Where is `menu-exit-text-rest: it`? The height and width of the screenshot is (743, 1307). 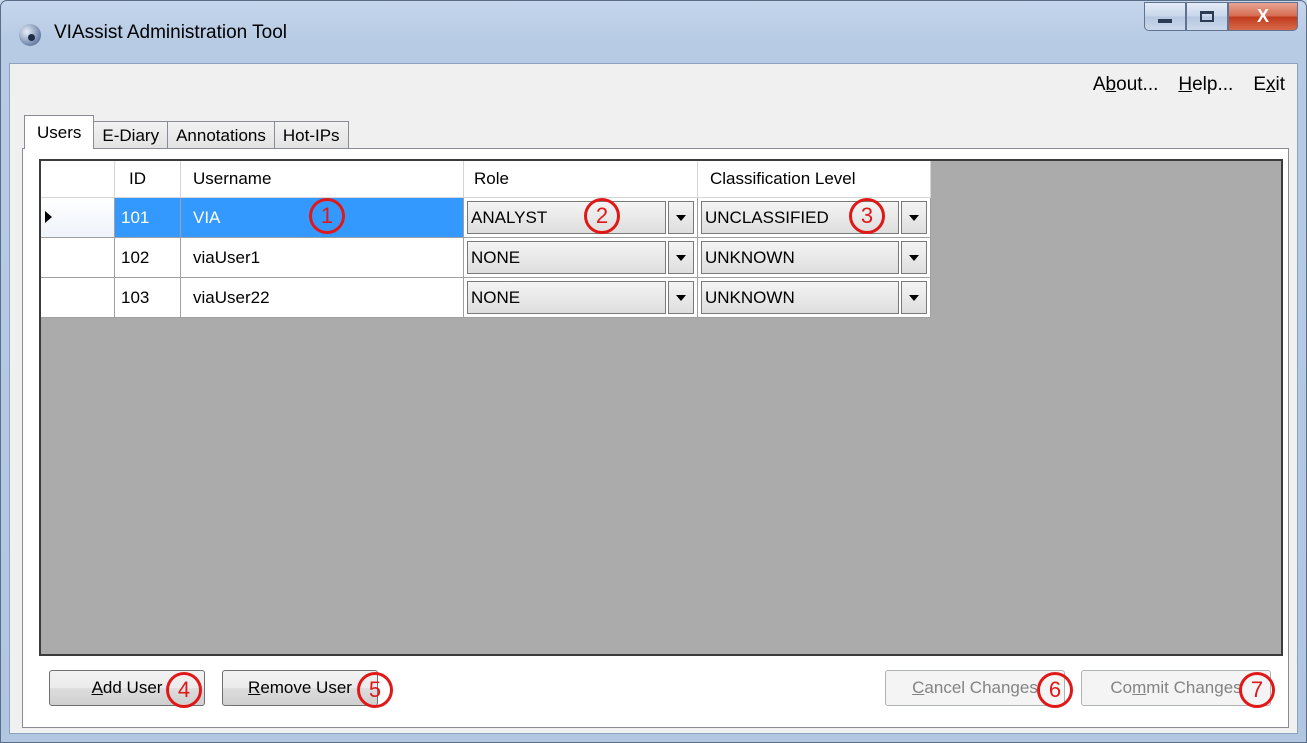
menu-exit-text-rest: it is located at coordinates (1280, 84).